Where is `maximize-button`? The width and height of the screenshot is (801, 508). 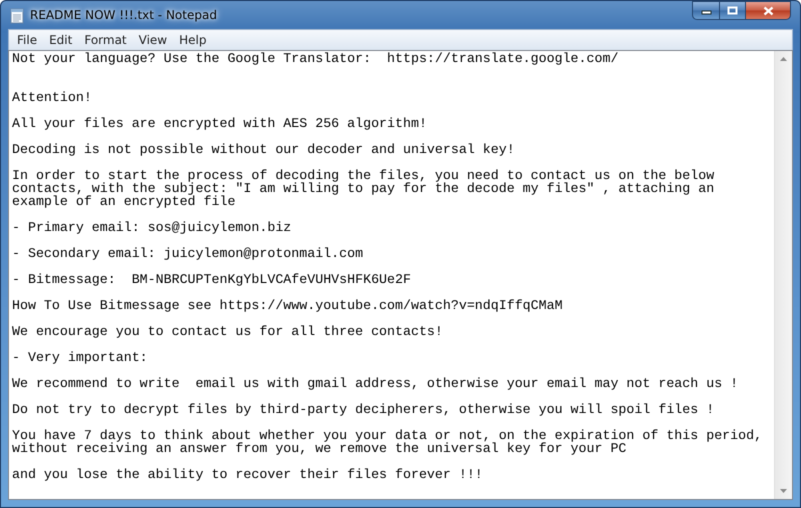 maximize-button is located at coordinates (732, 10).